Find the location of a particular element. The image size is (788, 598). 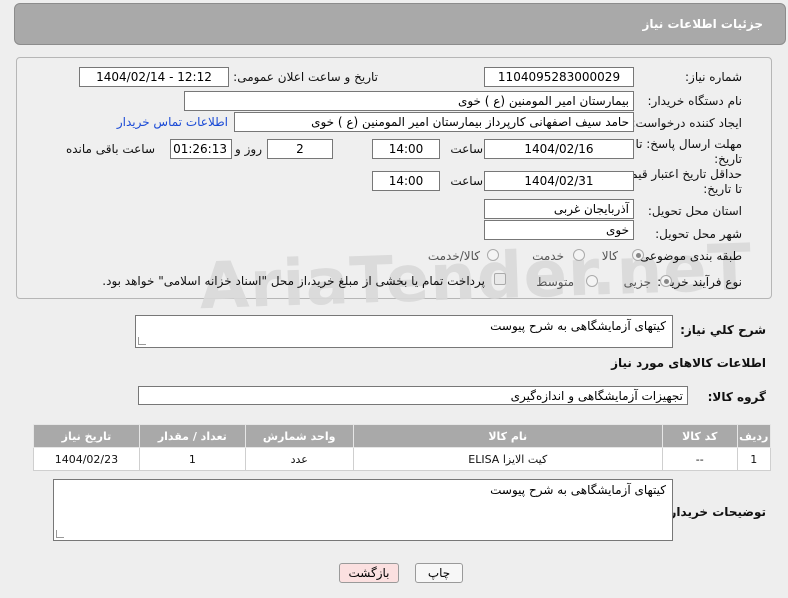

process-radio-medium is located at coordinates (592, 281).